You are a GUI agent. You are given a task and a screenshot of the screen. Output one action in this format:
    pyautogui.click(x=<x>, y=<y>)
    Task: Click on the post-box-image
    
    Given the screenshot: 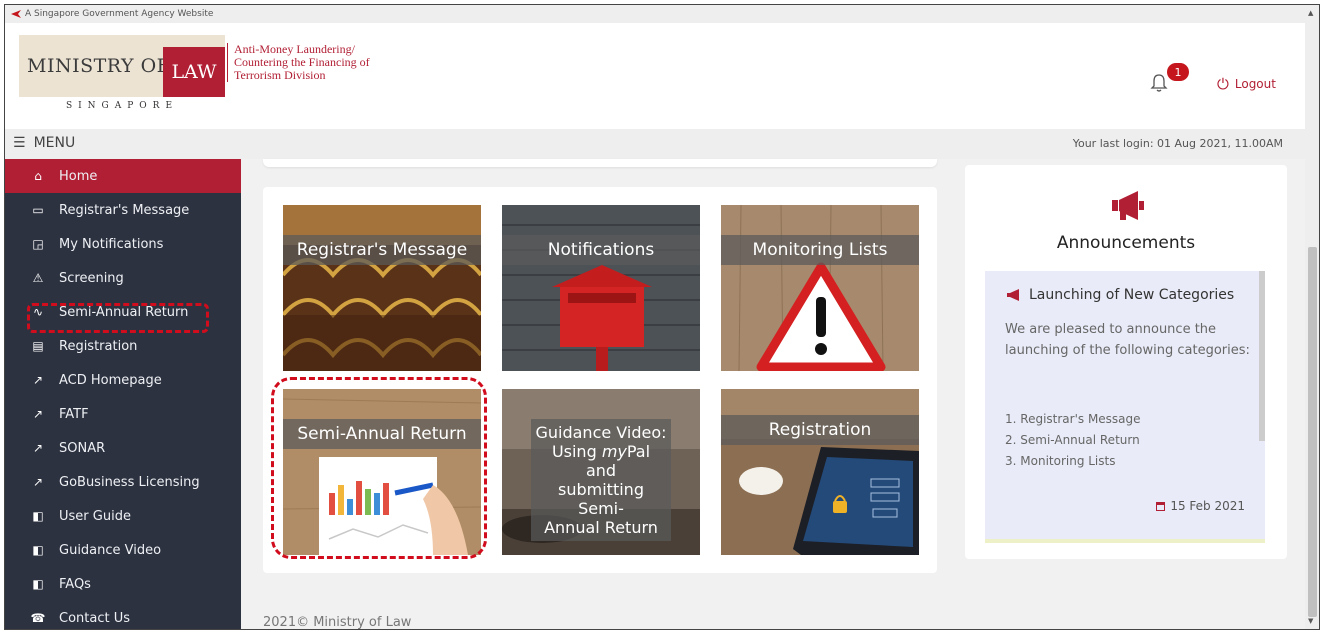 What is the action you would take?
    pyautogui.click(x=601, y=288)
    